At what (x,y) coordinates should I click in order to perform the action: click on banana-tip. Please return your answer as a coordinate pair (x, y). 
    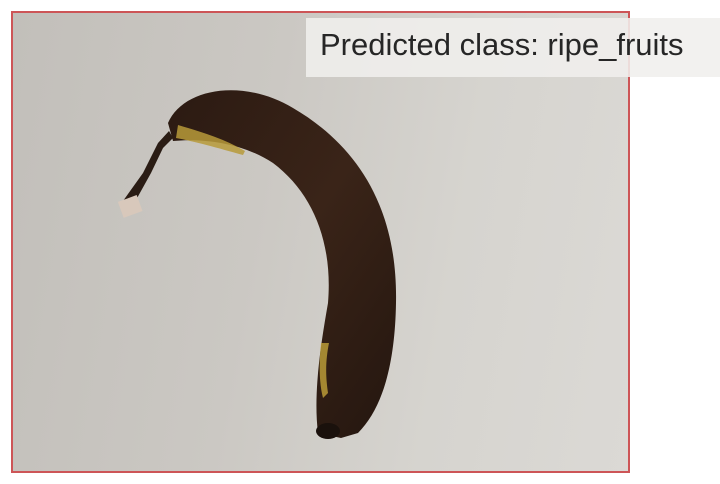
    Looking at the image, I should click on (328, 431).